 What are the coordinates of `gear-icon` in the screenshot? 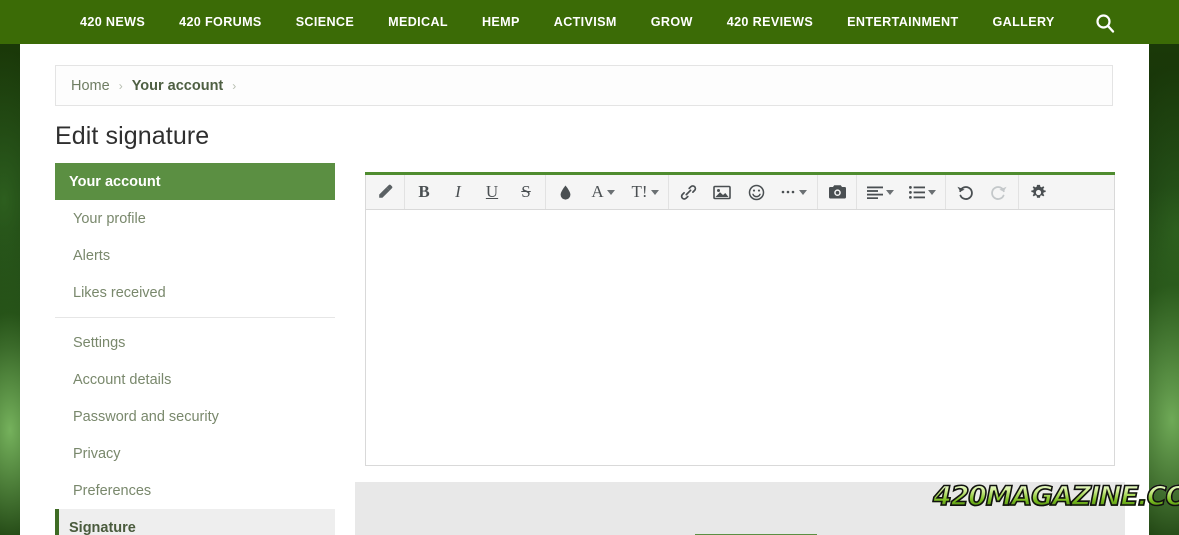 It's located at (1038, 192).